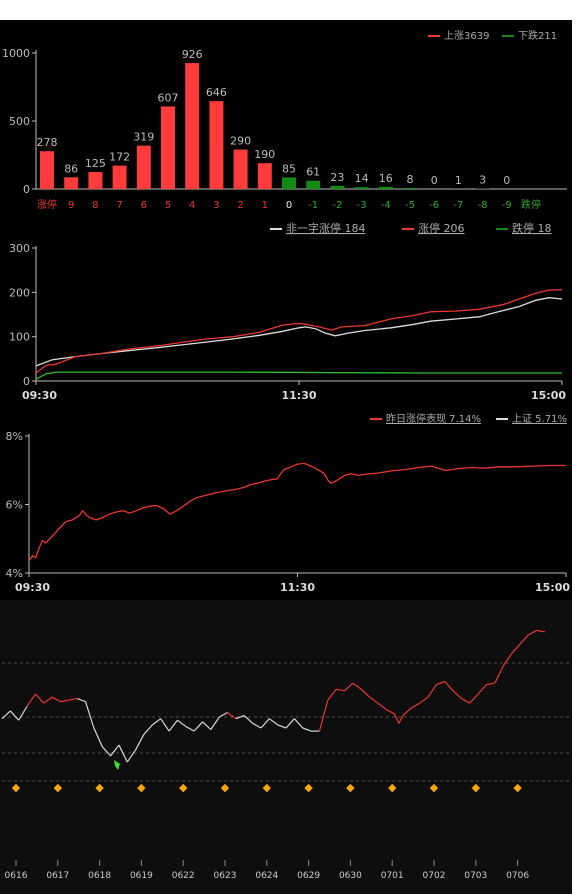 The height and width of the screenshot is (894, 577). What do you see at coordinates (337, 205) in the screenshot?
I see `x-tick-label: -2` at bounding box center [337, 205].